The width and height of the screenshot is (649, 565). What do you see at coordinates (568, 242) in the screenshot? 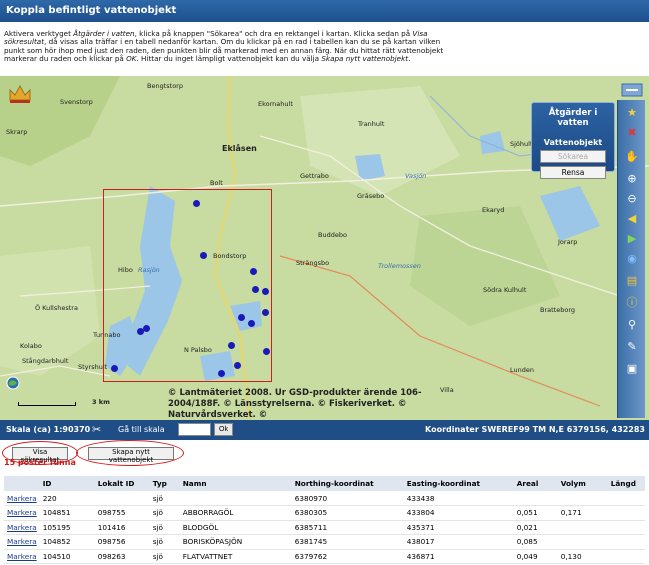
I see `place-label: Jorarp` at bounding box center [568, 242].